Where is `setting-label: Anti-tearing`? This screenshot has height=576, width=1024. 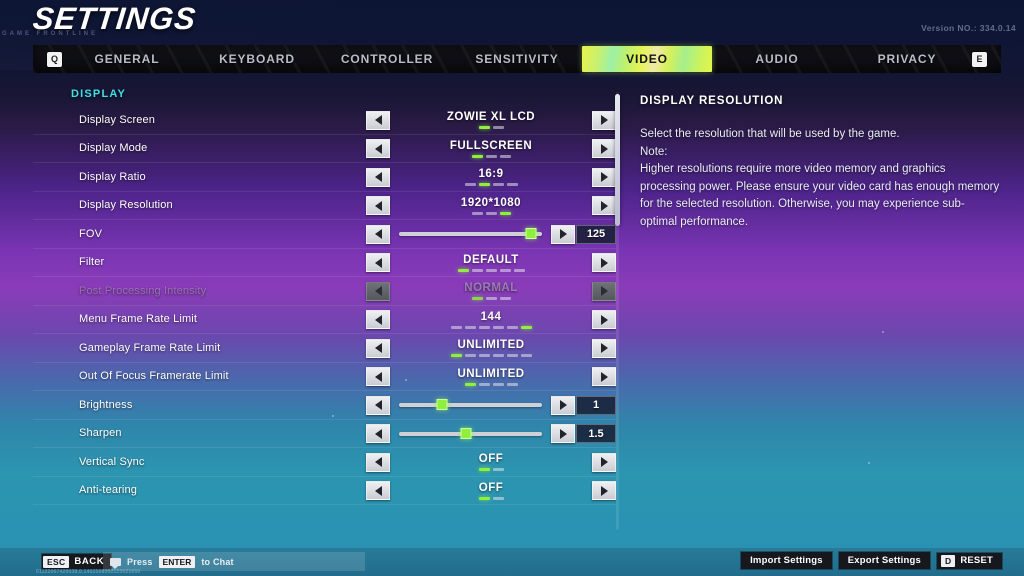
setting-label: Anti-tearing is located at coordinates (108, 490).